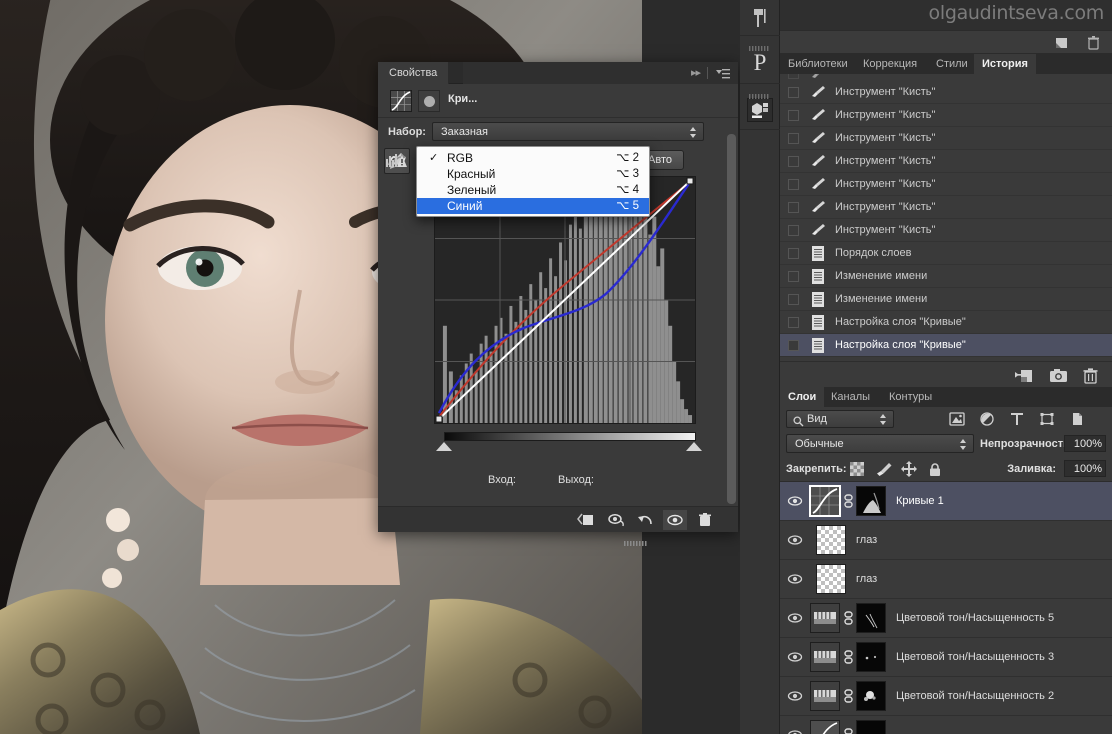 This screenshot has width=1112, height=734. Describe the element at coordinates (1005, 64) in the screenshot. I see `tab-history: История` at that location.